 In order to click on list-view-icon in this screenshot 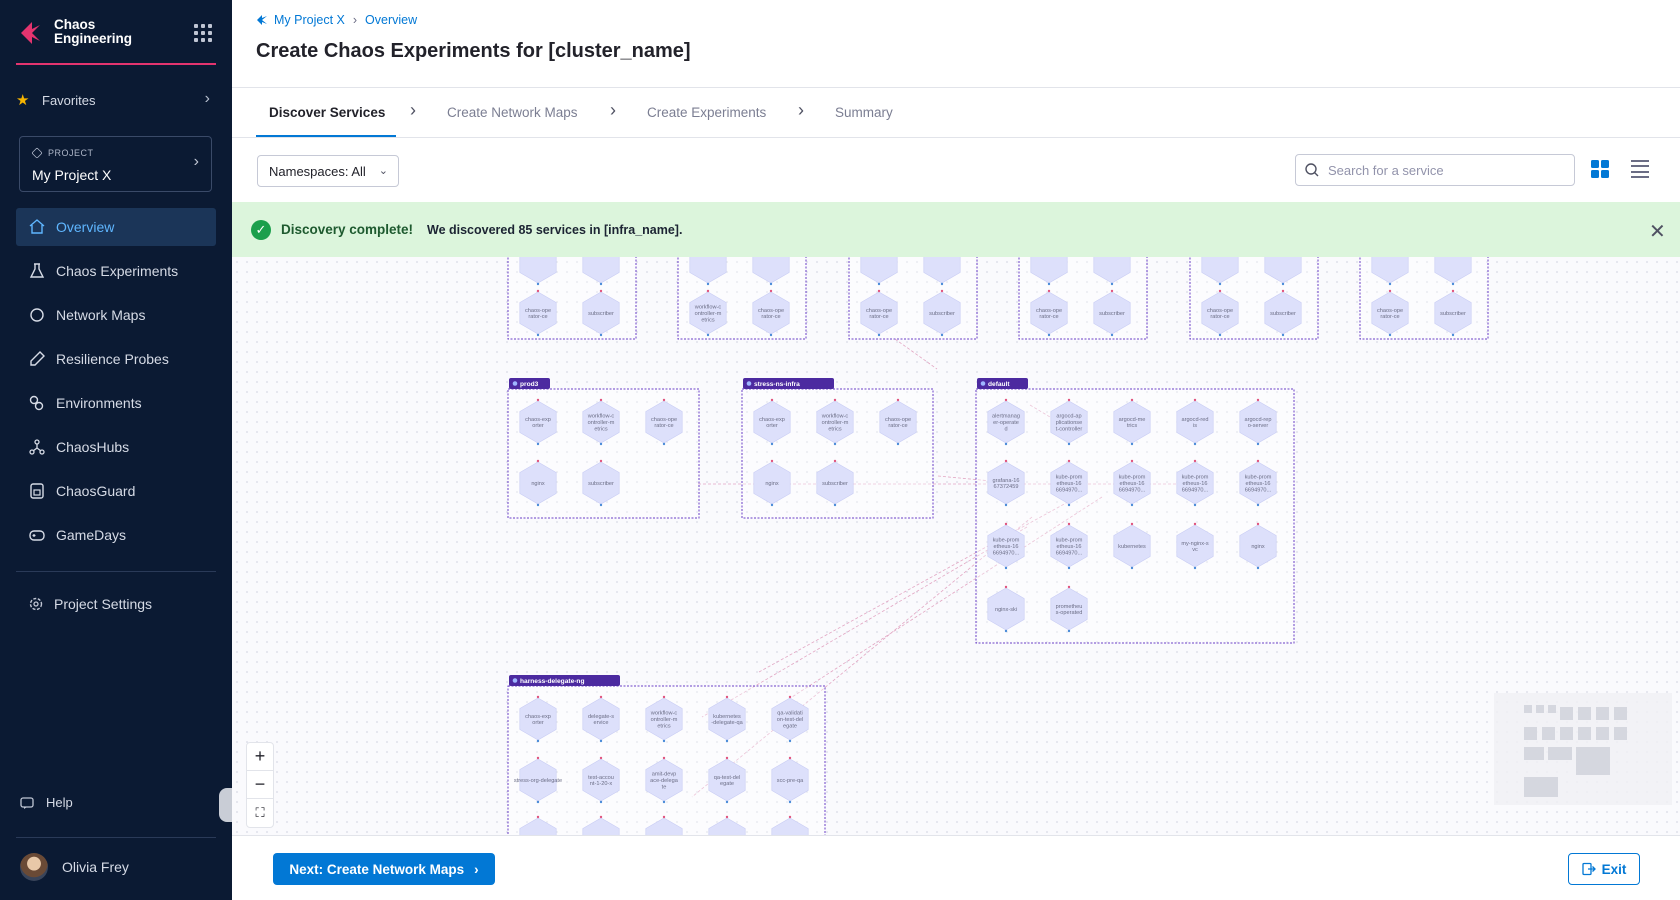, I will do `click(1640, 169)`.